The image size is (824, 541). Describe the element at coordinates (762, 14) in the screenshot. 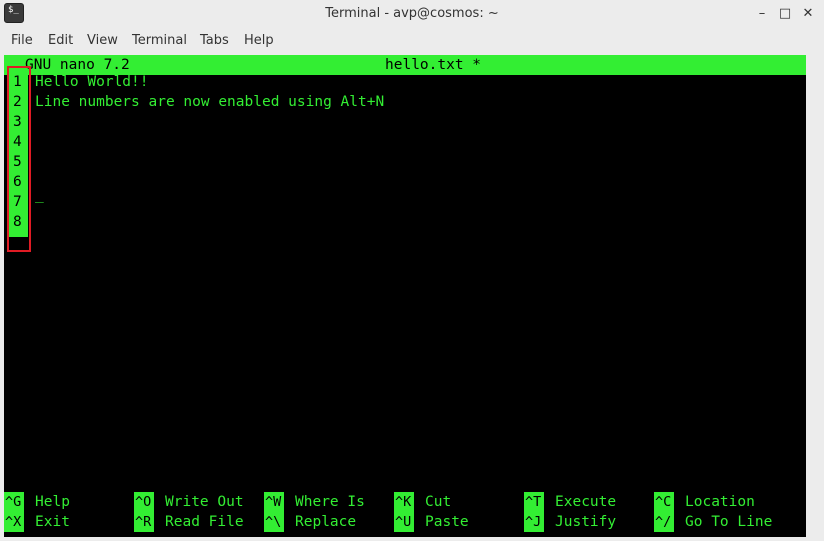

I see `minimize-icon: –` at that location.